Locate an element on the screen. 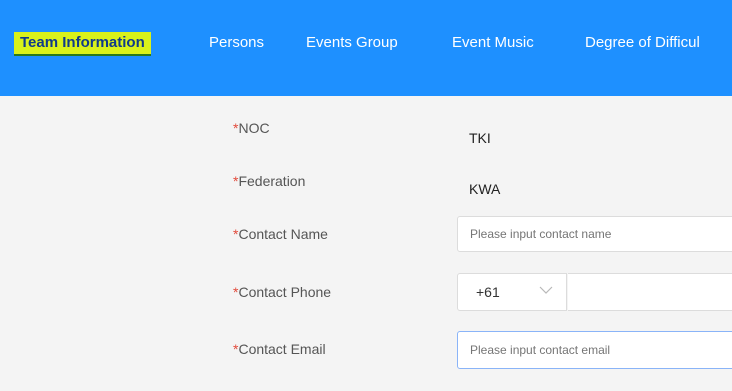 The image size is (732, 391). federation-value: KWA is located at coordinates (485, 189).